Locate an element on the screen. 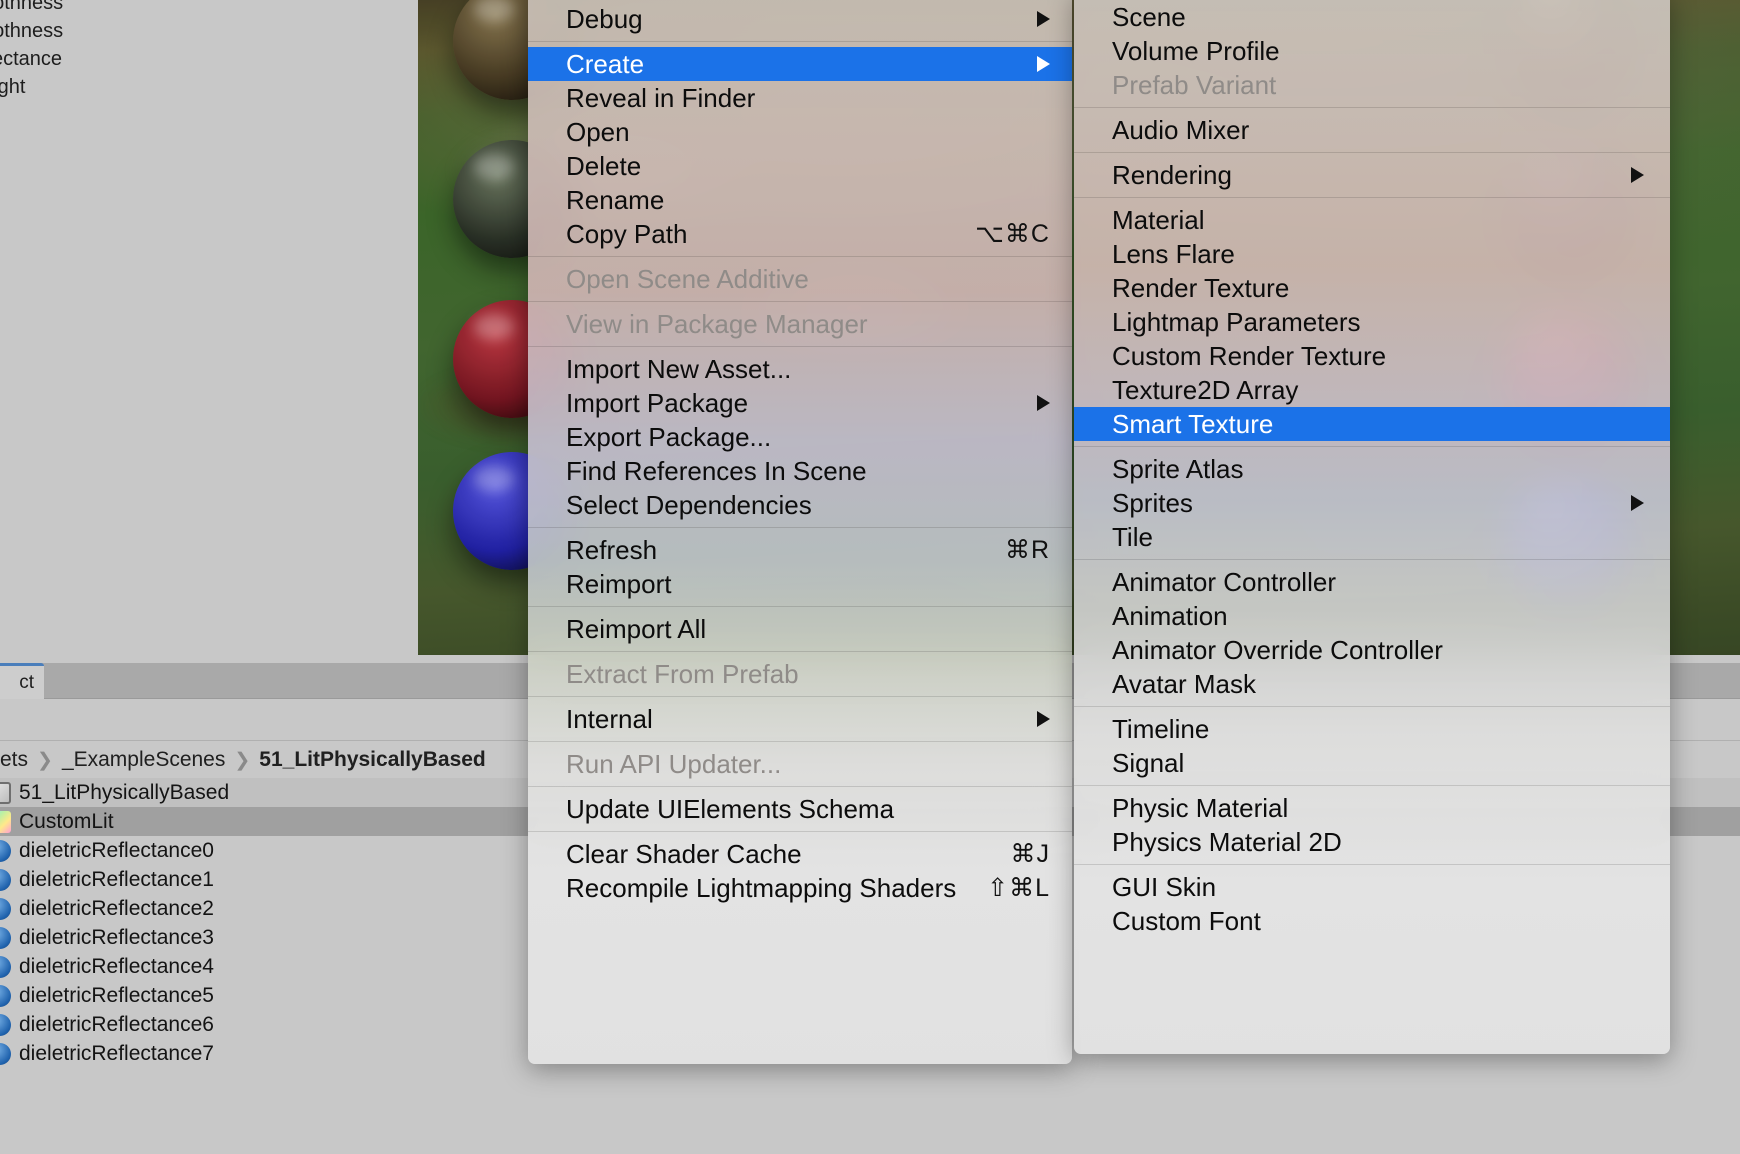  menu-item-shortcut: ⌘J is located at coordinates (1030, 854).